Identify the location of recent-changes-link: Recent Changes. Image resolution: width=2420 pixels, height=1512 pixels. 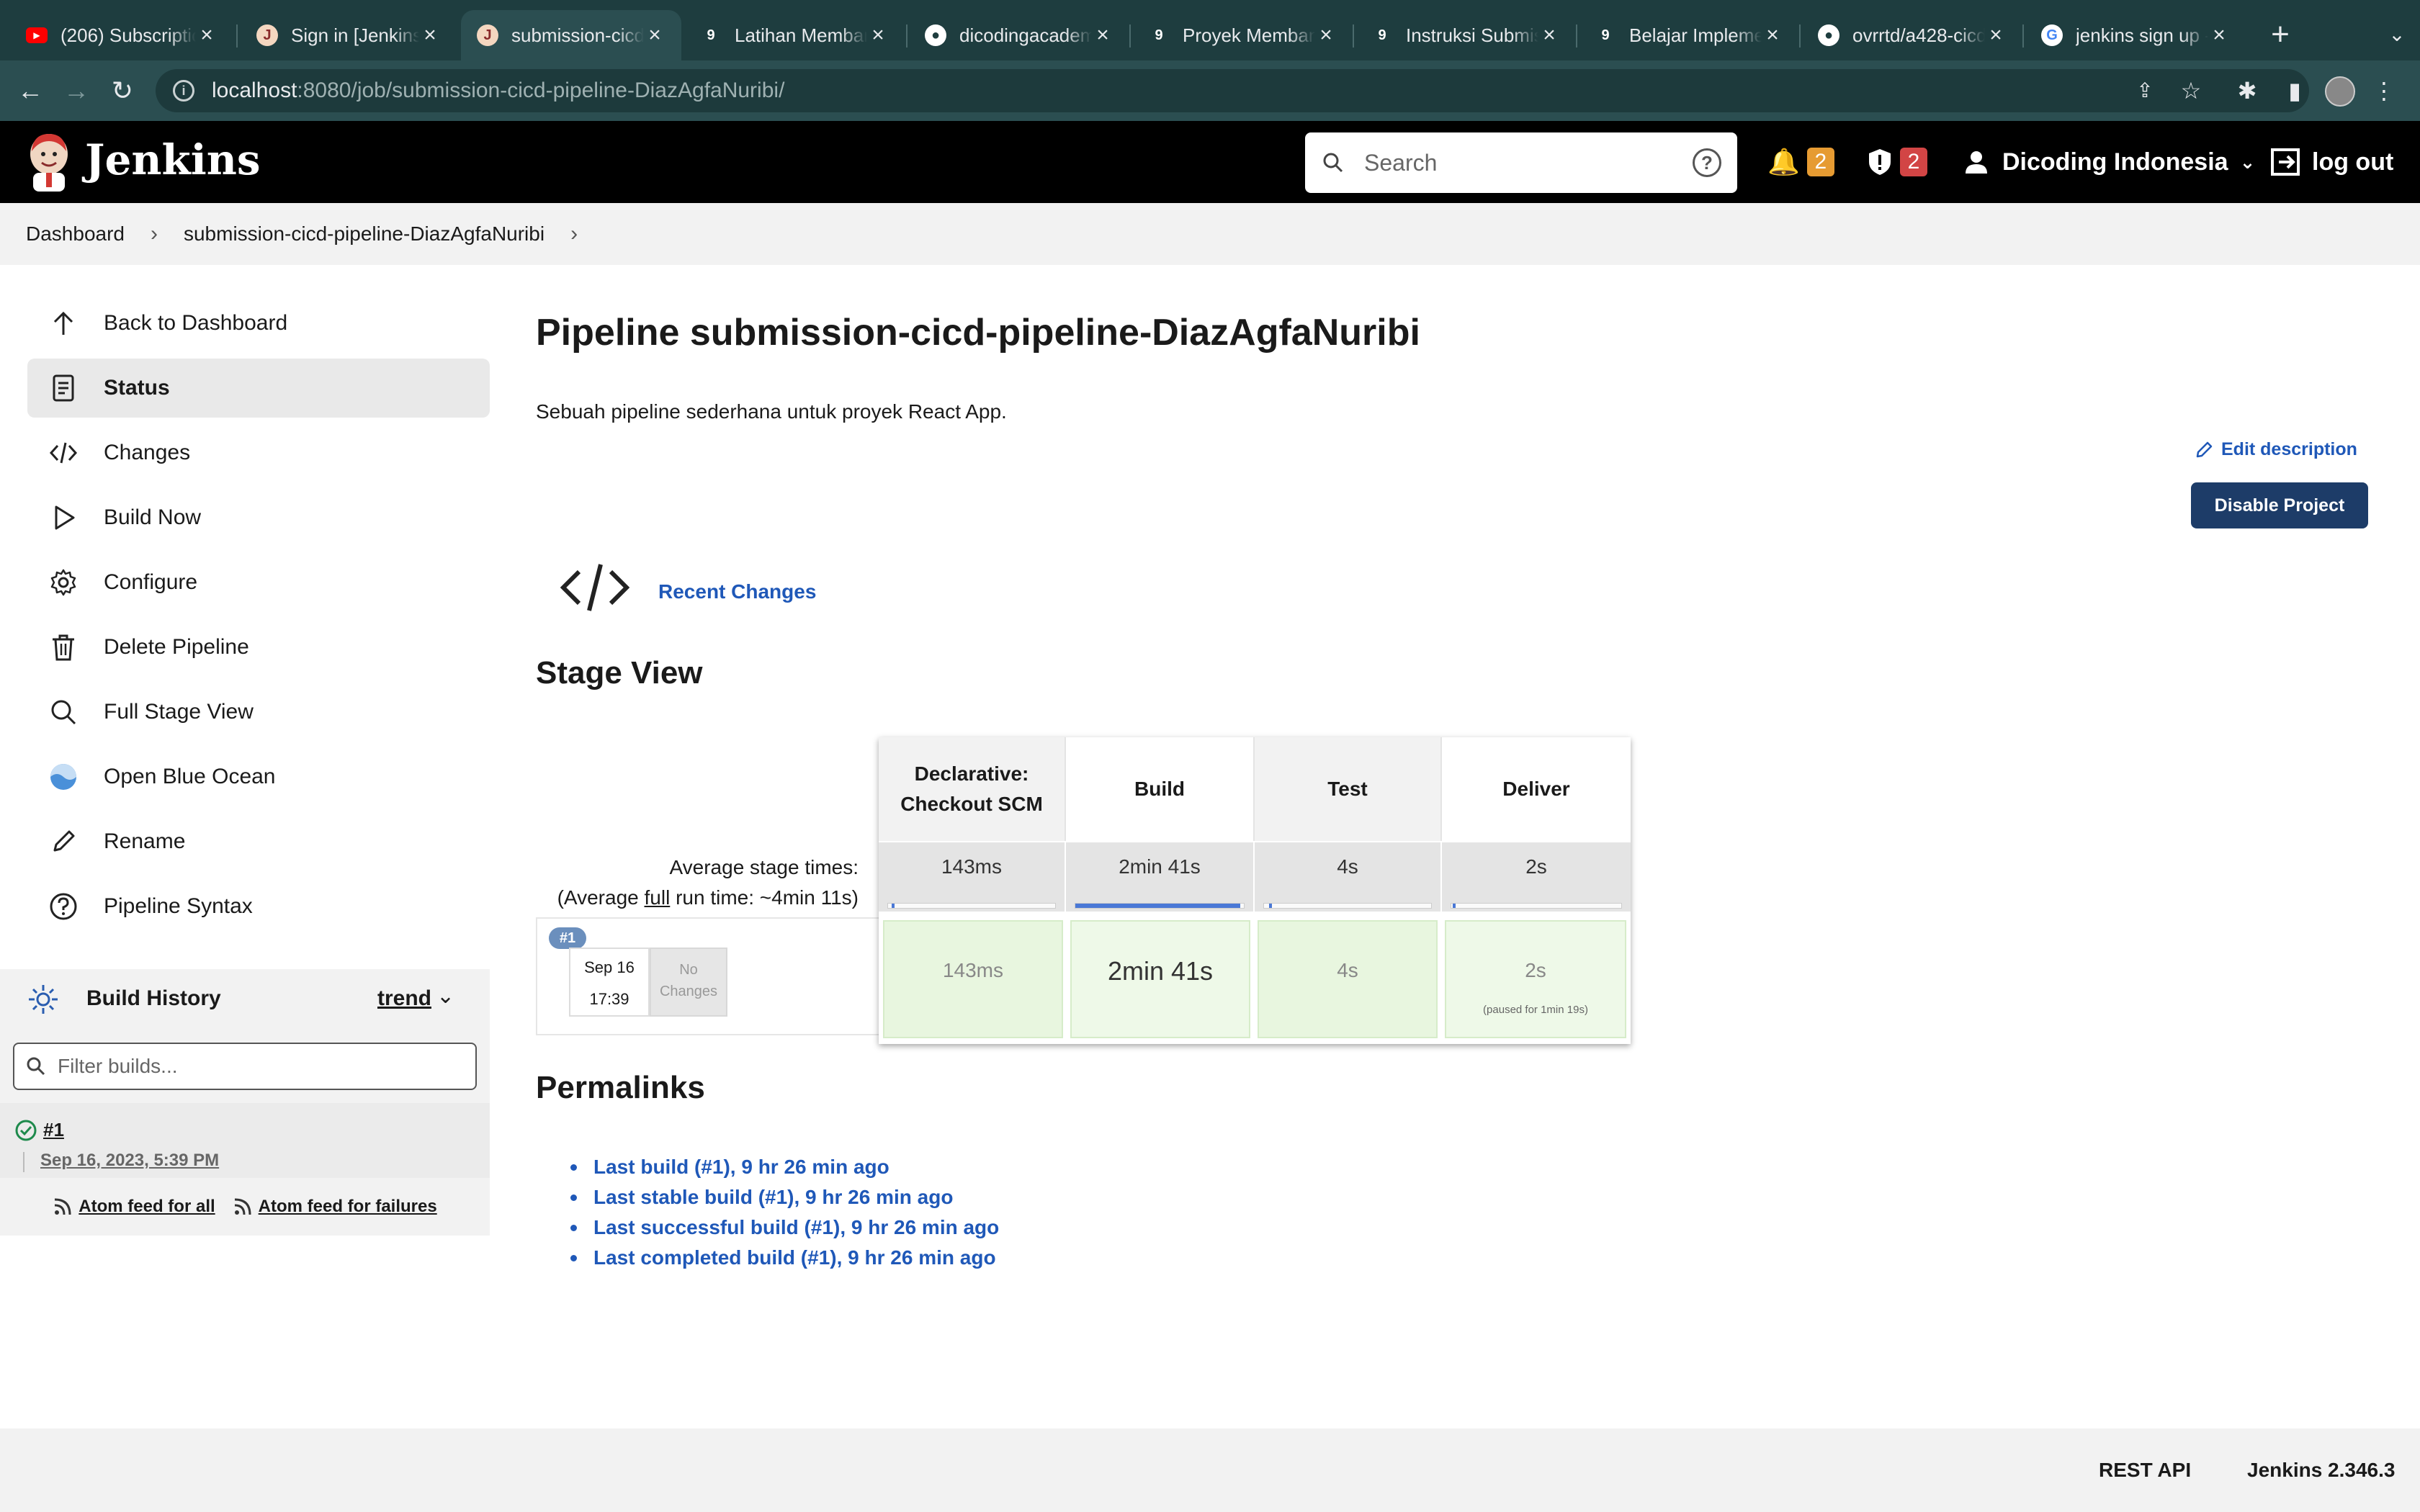
(737, 591).